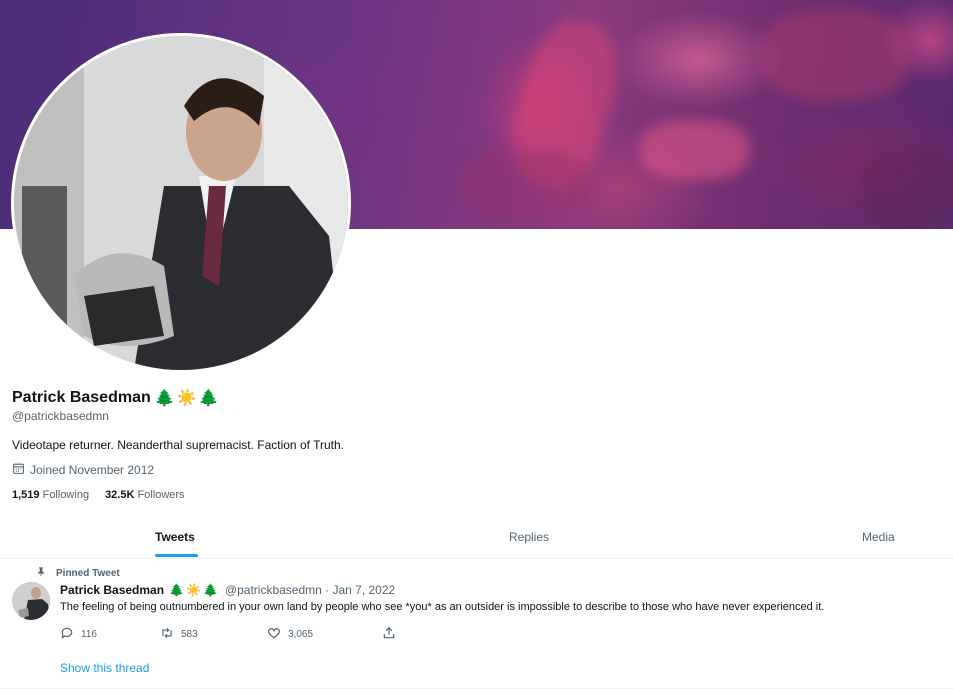  I want to click on retweet-count: 583, so click(189, 634).